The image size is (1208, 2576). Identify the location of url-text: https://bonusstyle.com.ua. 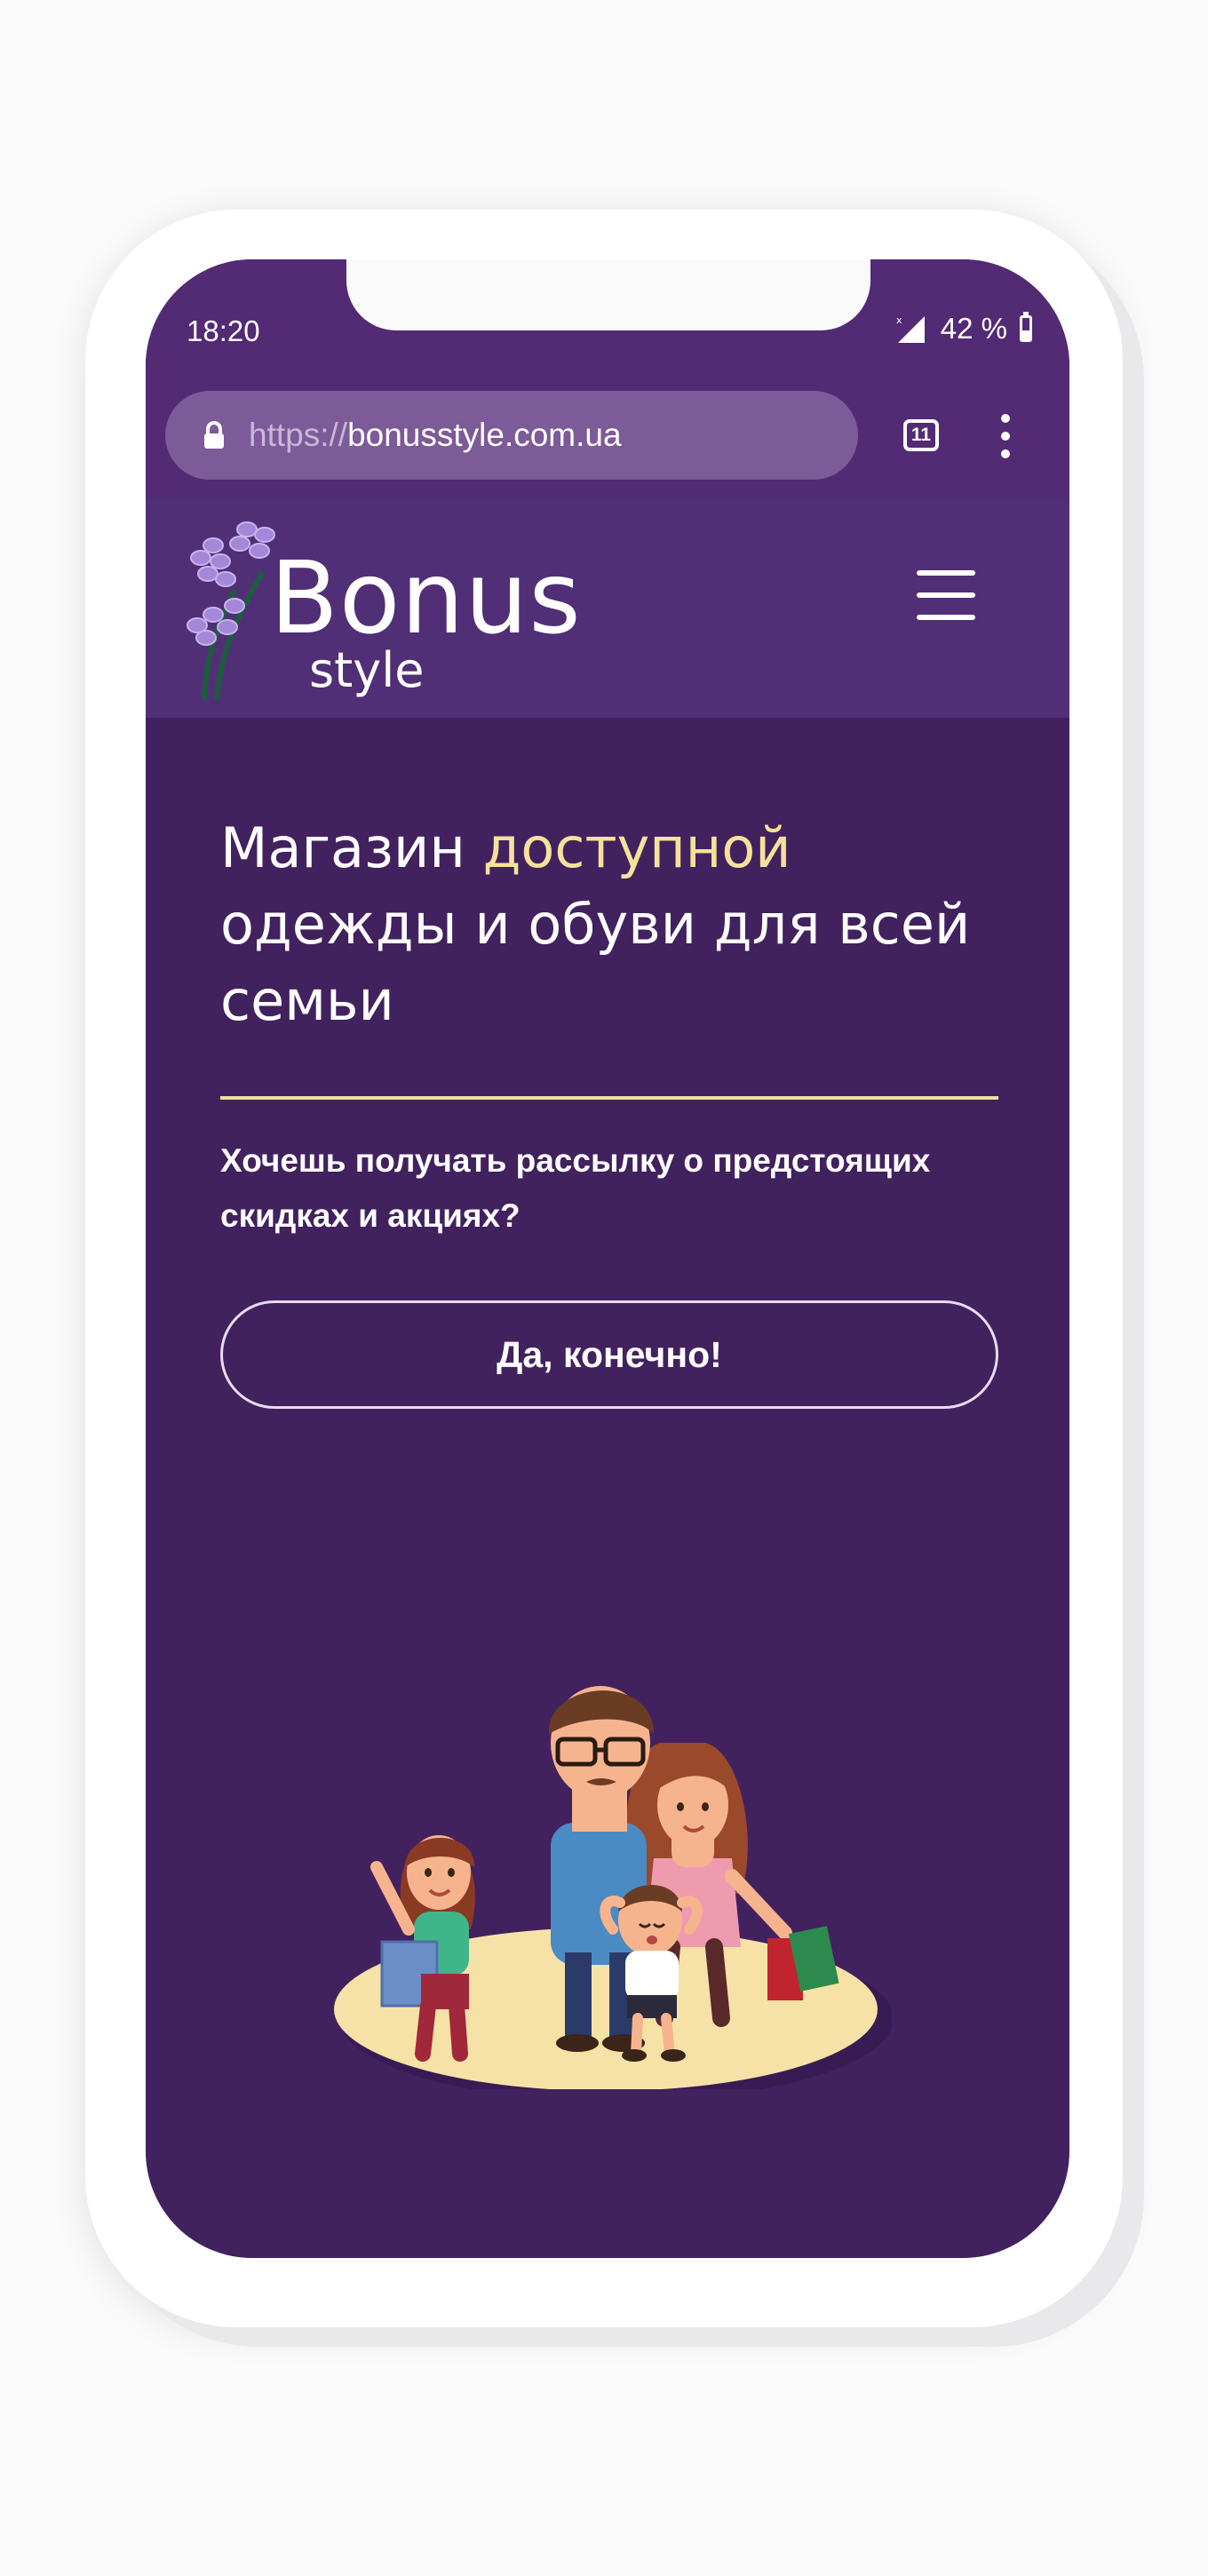
(435, 435).